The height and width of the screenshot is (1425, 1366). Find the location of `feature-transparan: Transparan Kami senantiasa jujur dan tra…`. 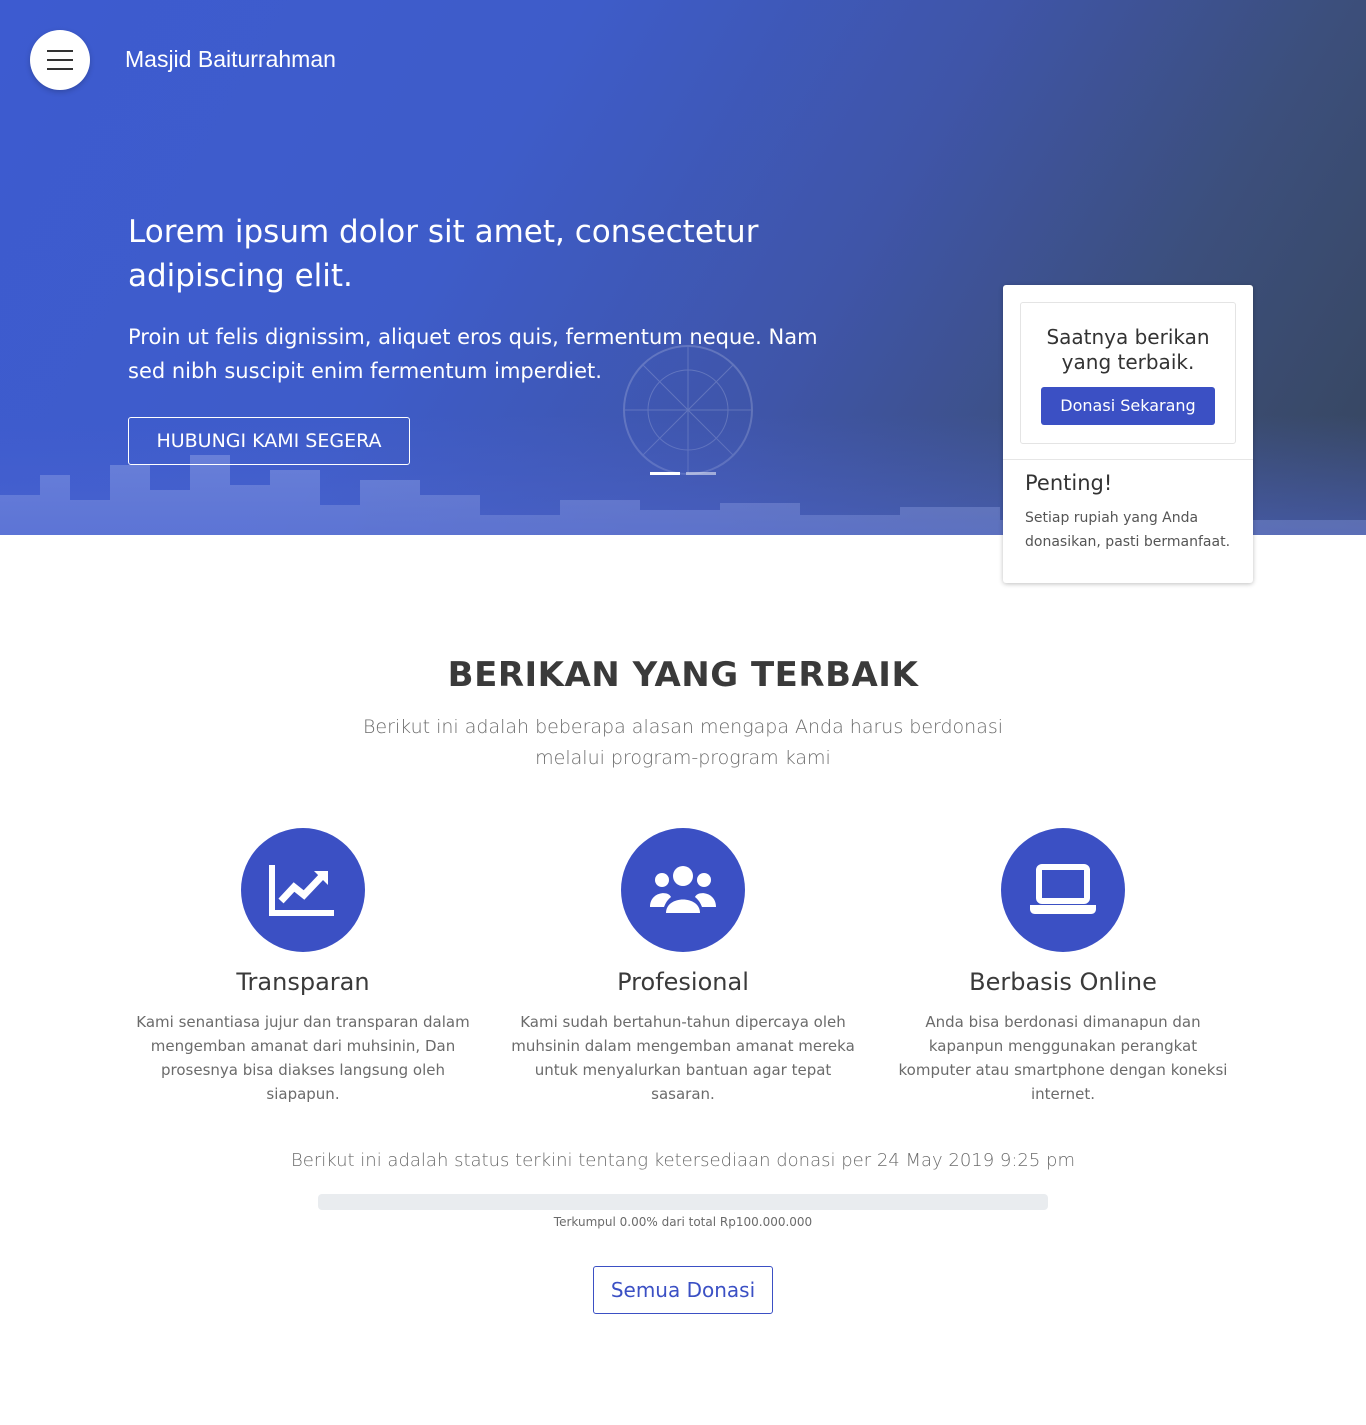

feature-transparan: Transparan Kami senantiasa jujur dan tra… is located at coordinates (303, 967).